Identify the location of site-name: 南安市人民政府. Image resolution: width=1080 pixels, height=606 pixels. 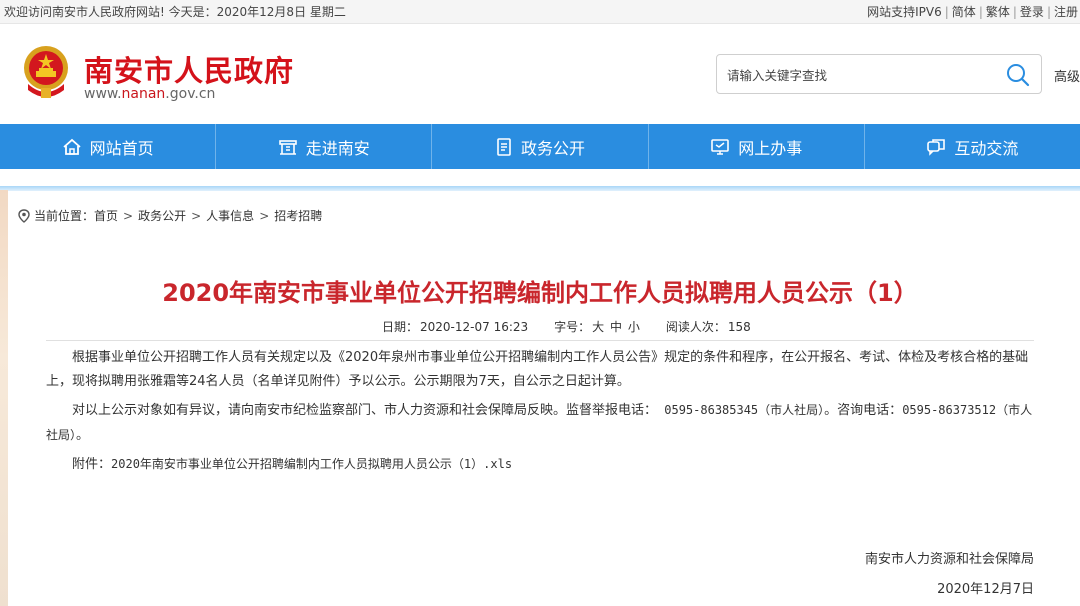
(189, 69).